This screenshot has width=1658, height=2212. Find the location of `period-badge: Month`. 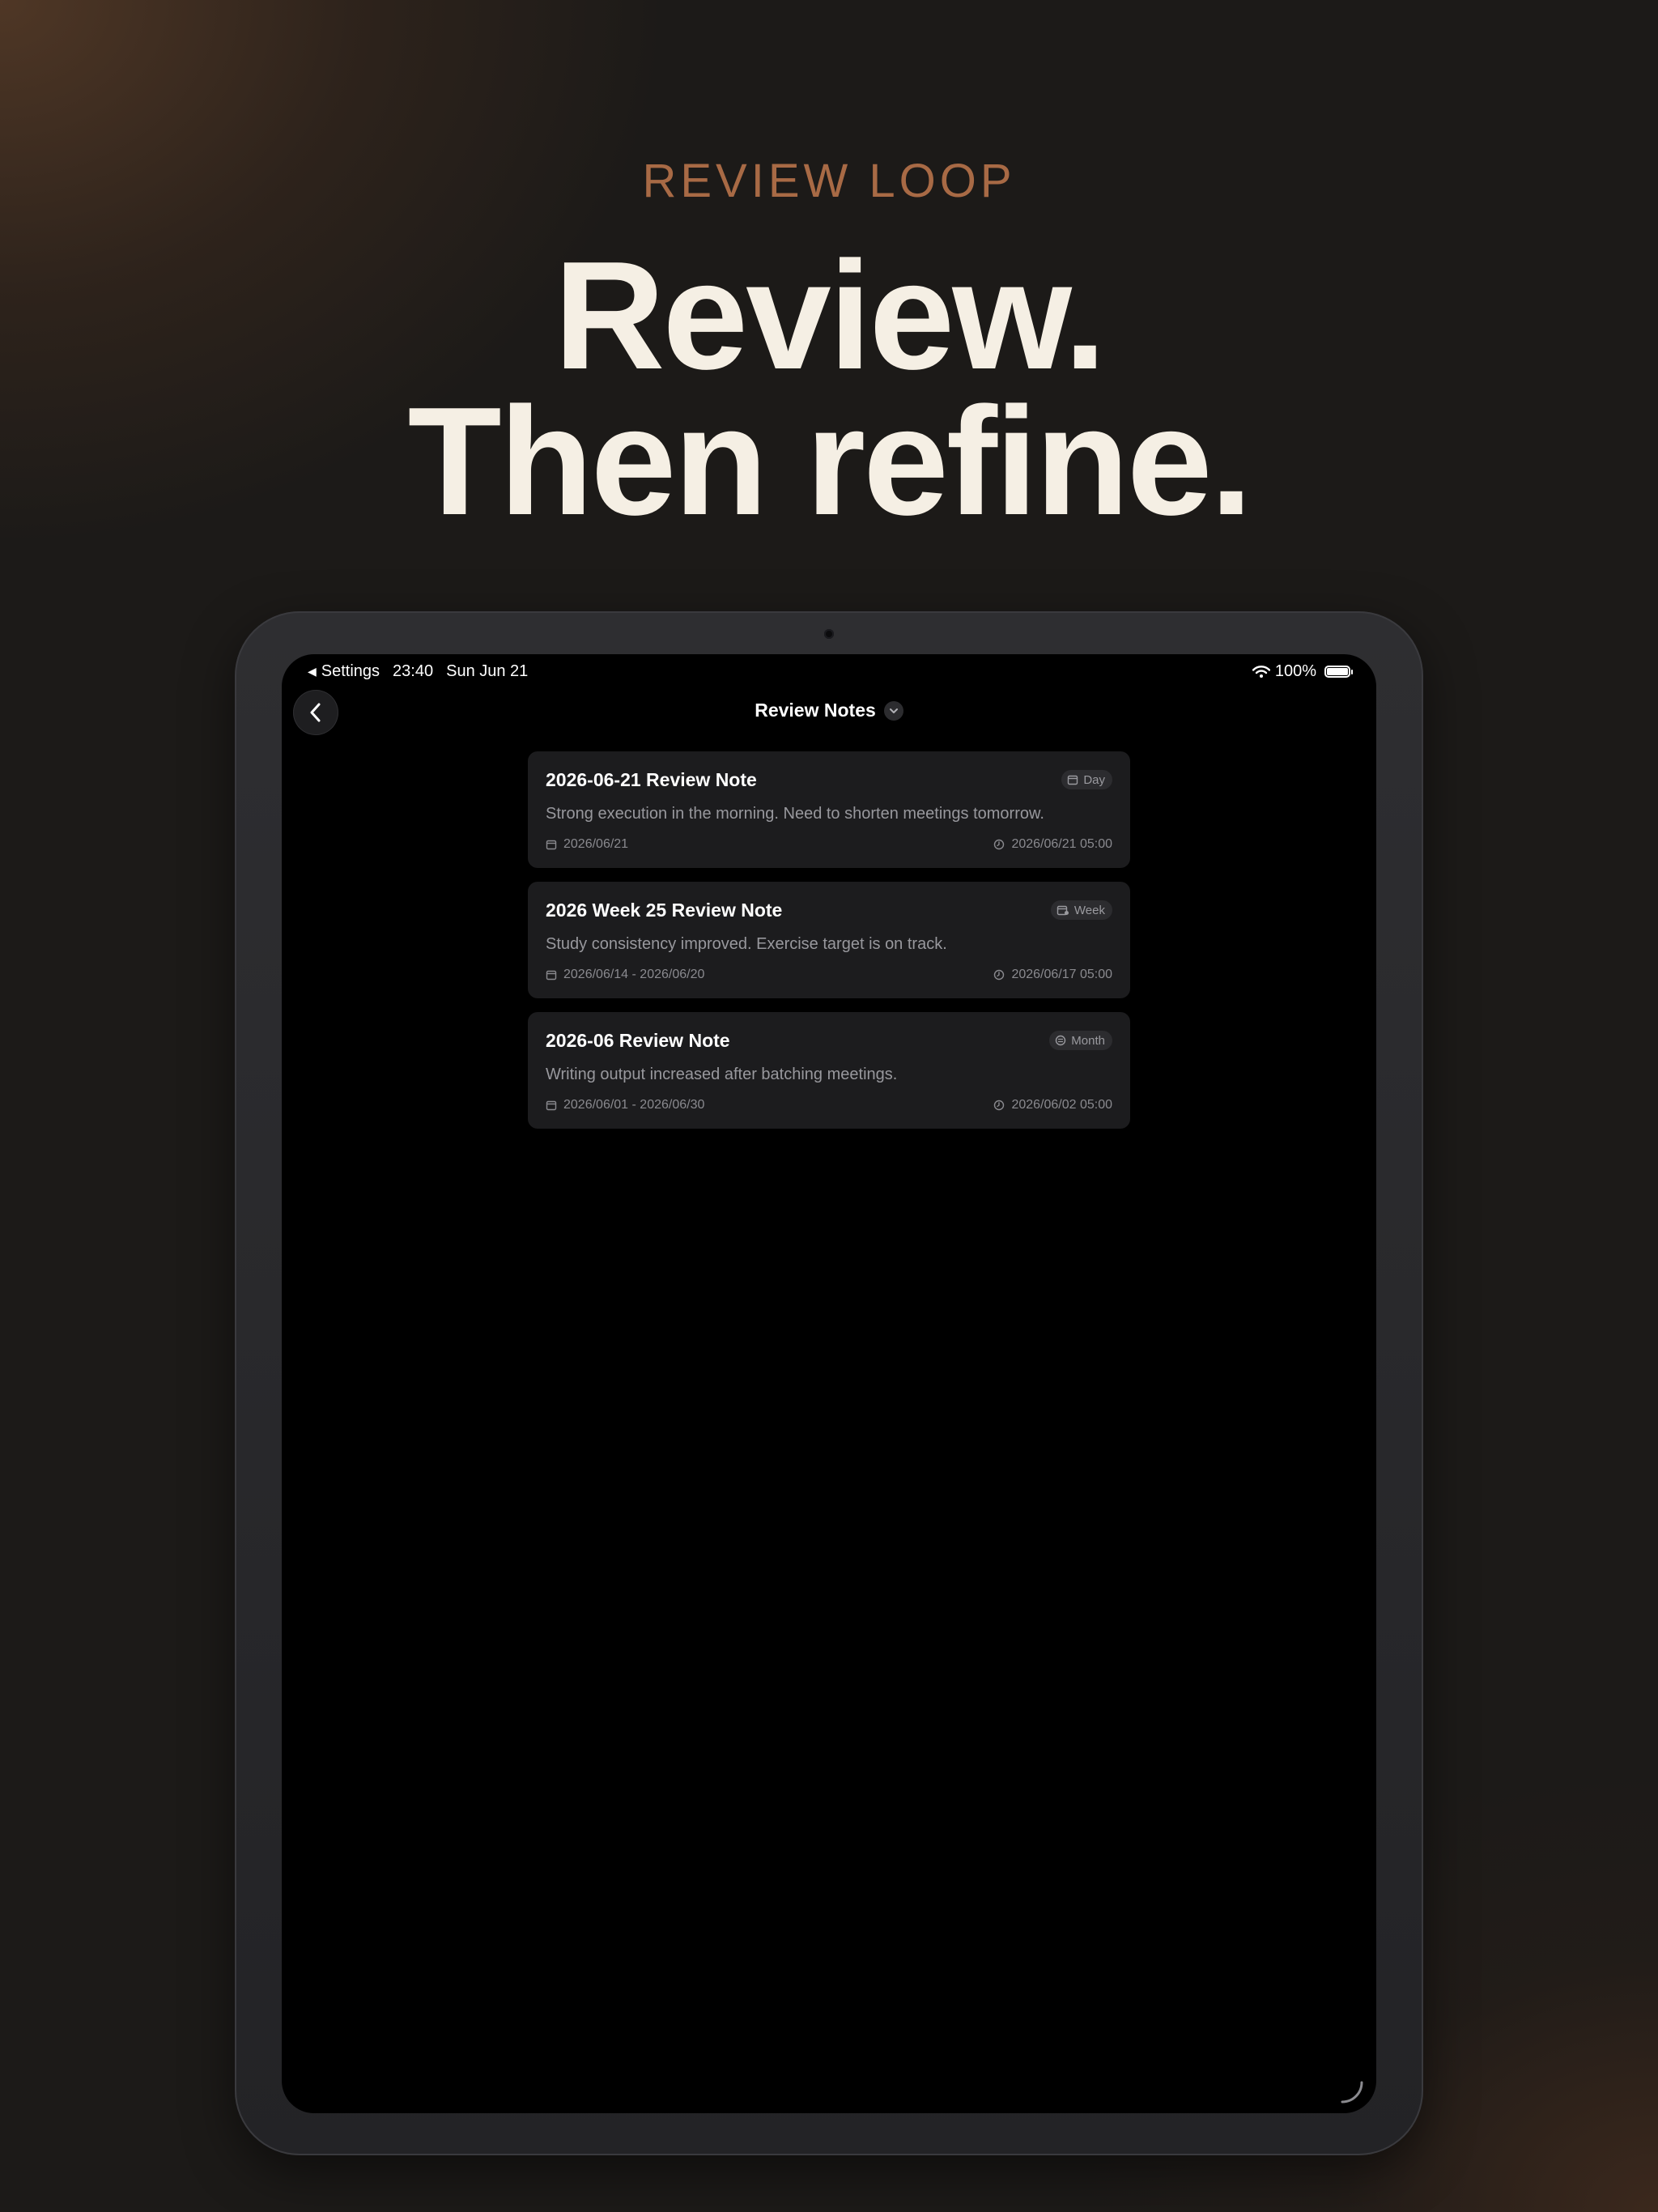

period-badge: Month is located at coordinates (1080, 1040).